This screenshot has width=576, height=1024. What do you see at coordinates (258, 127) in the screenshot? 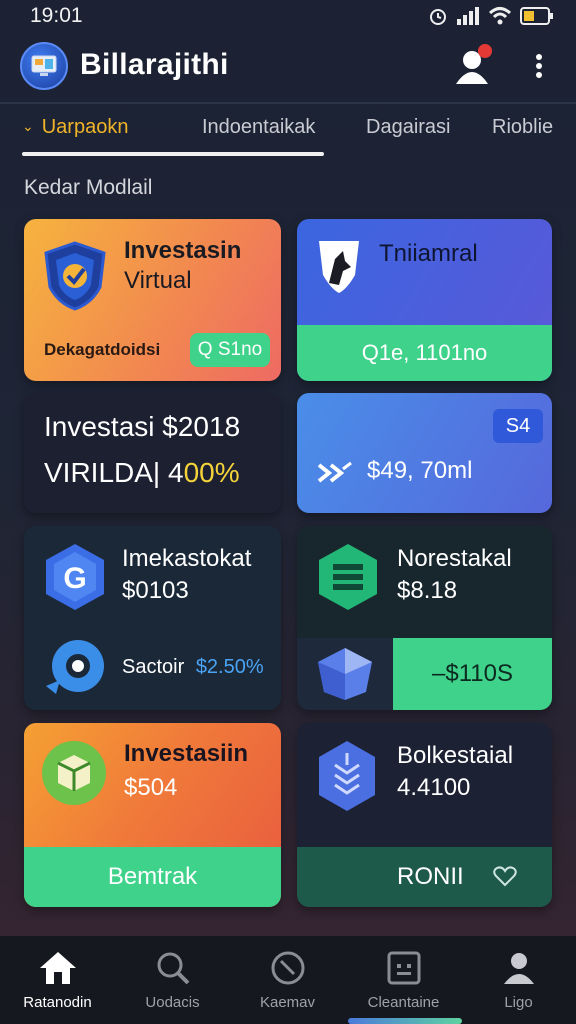
I see `tab-indoentaikak: Indoentaikak` at bounding box center [258, 127].